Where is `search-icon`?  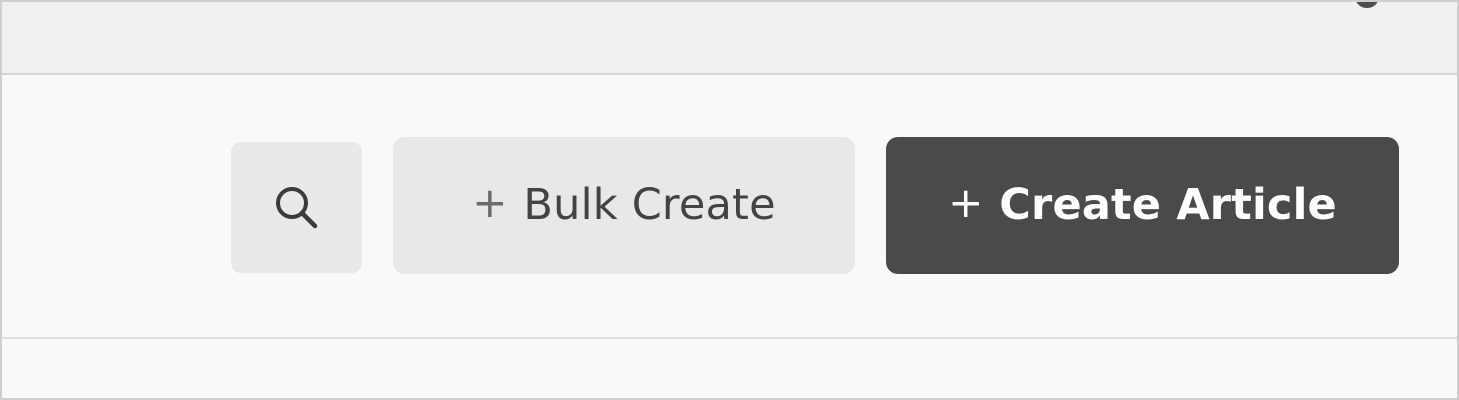 search-icon is located at coordinates (296, 207).